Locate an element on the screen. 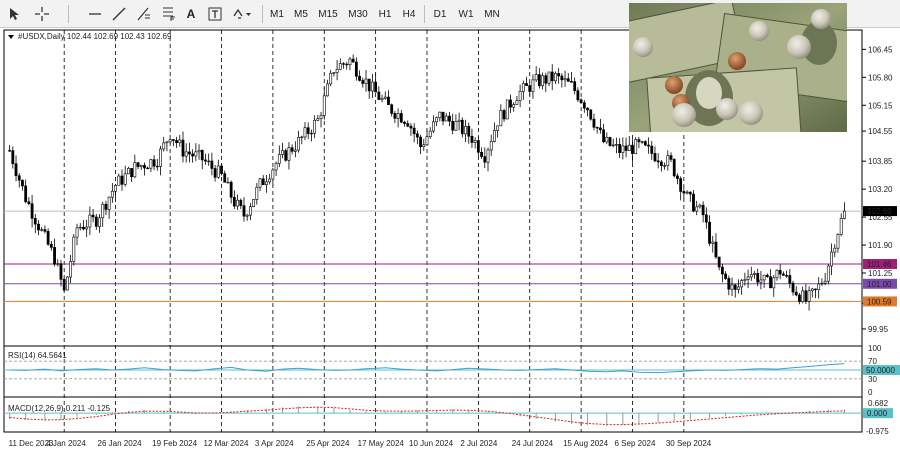  fibonacci-fan-icon is located at coordinates (169, 14).